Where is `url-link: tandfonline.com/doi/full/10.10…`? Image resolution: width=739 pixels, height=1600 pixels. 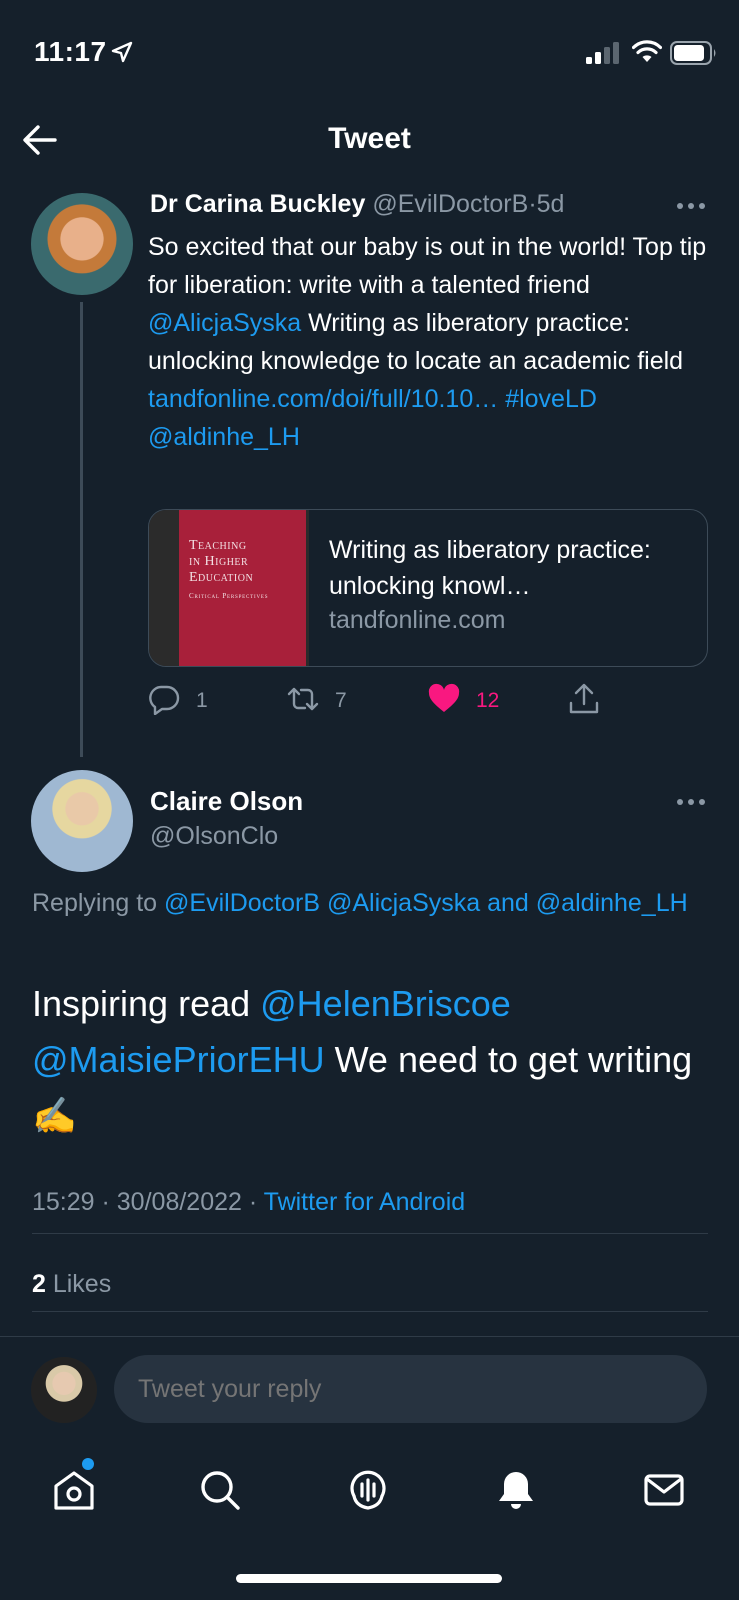
url-link: tandfonline.com/doi/full/10.10… is located at coordinates (323, 399).